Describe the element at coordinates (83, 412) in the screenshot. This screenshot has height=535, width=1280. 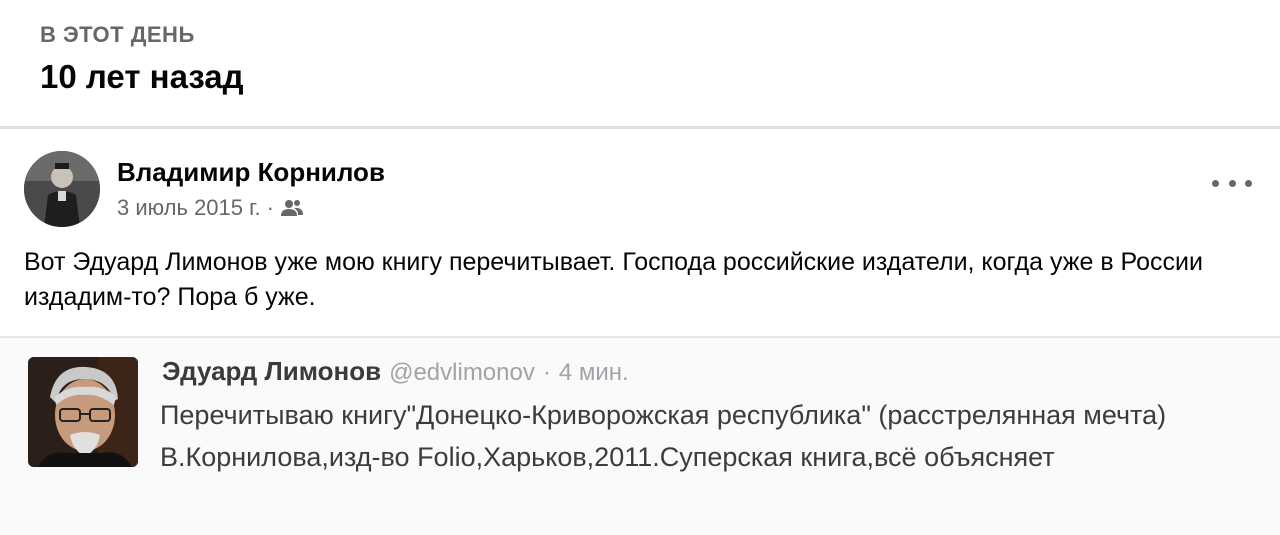
I see `tweet-avatar` at that location.